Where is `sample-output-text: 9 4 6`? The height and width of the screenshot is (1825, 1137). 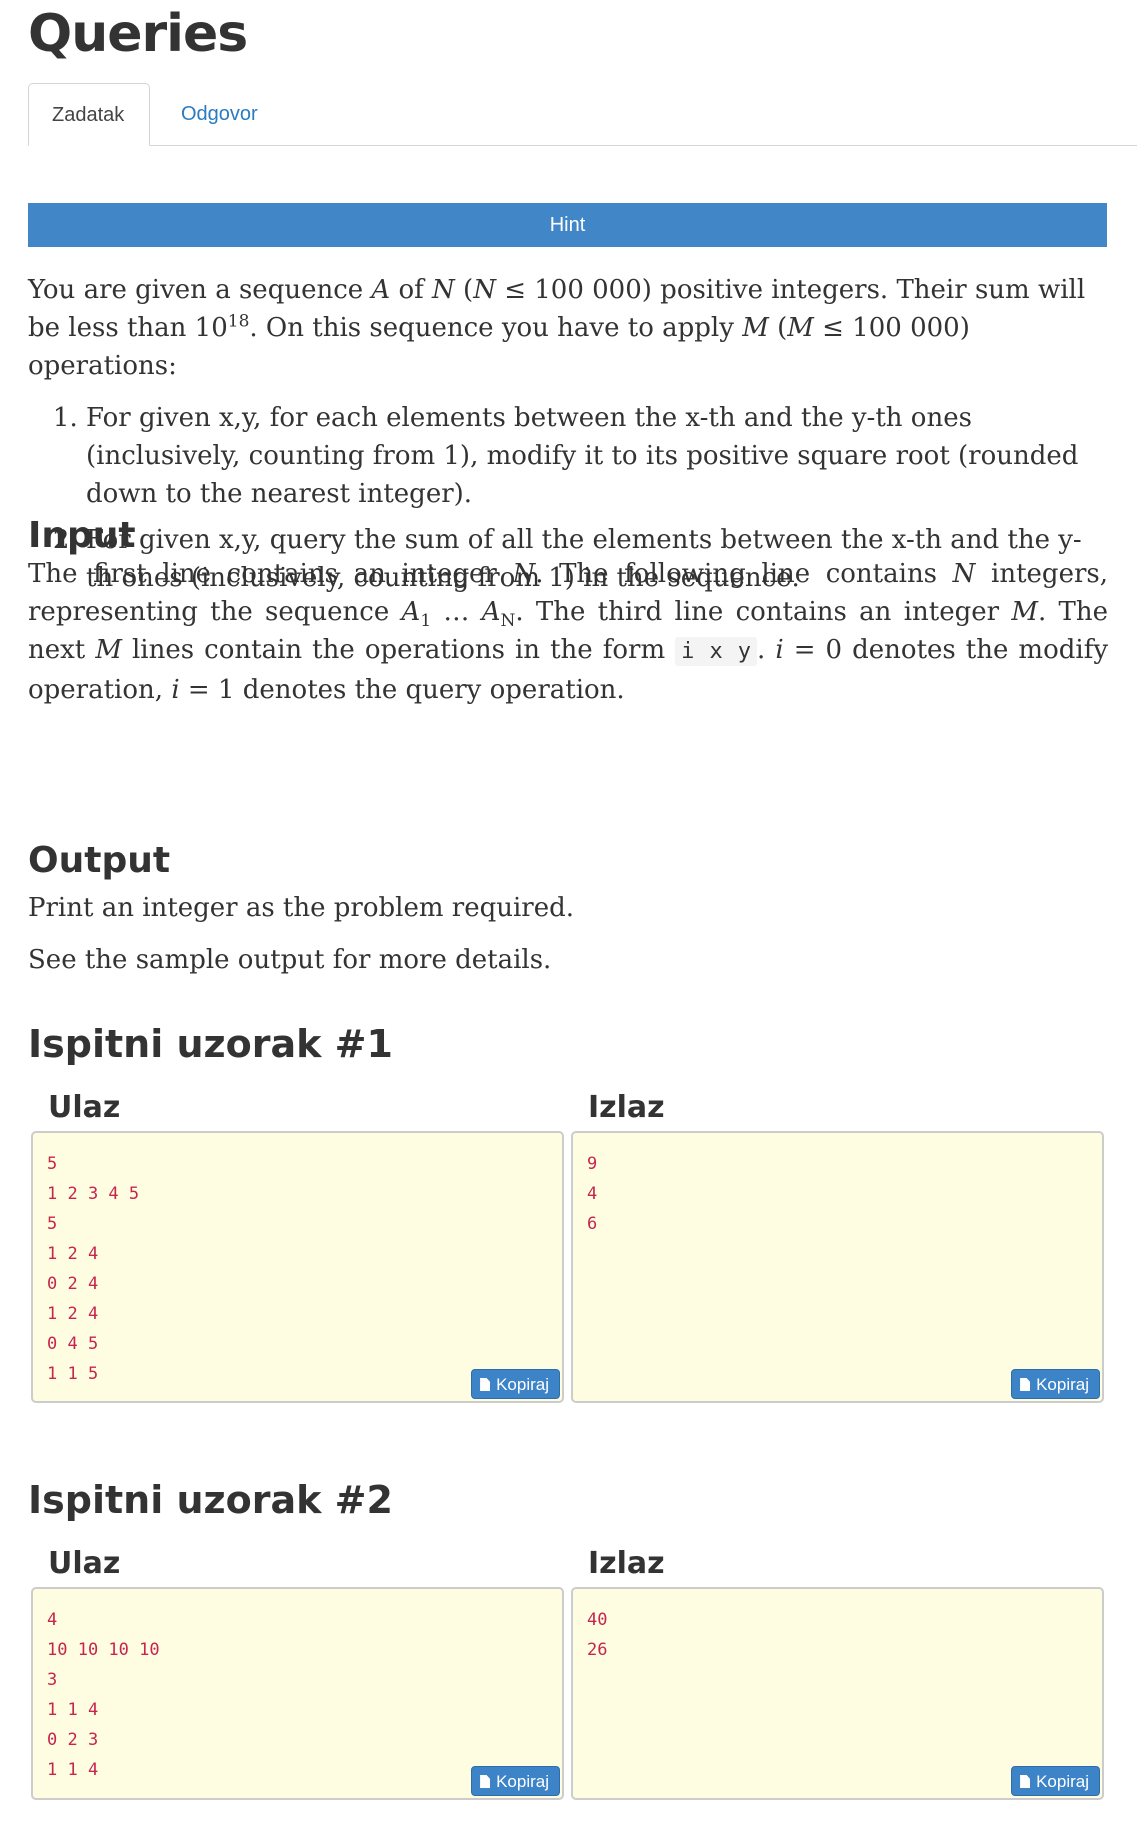 sample-output-text: 9 4 6 is located at coordinates (592, 1194).